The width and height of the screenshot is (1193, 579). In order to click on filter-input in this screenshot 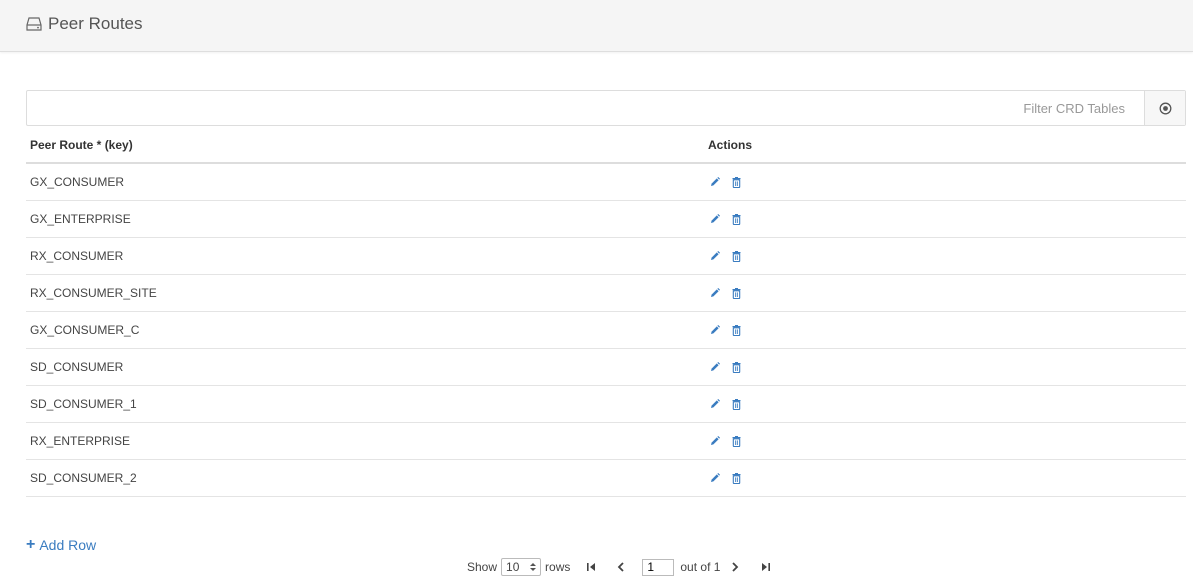, I will do `click(587, 108)`.